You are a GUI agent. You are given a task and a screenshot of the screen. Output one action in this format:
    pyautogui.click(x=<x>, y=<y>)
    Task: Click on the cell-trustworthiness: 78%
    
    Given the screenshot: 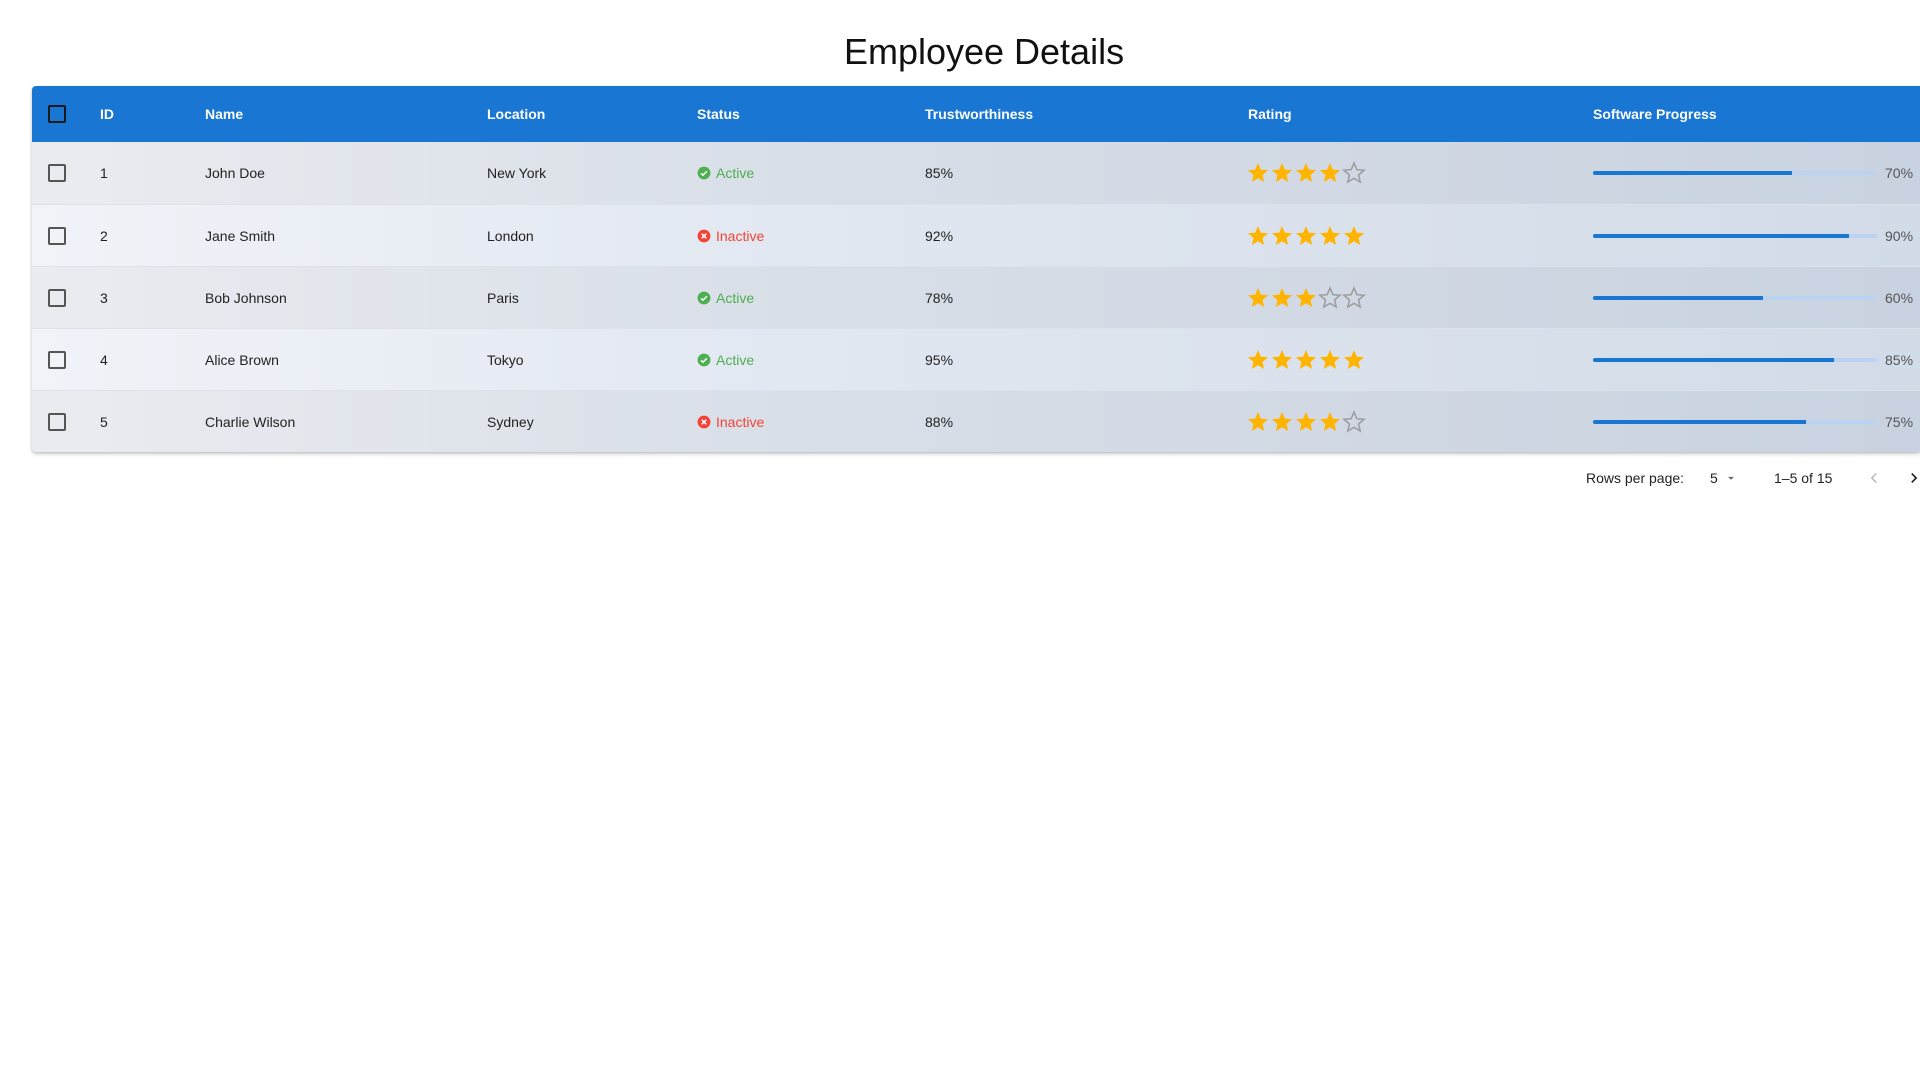 What is the action you would take?
    pyautogui.click(x=939, y=298)
    